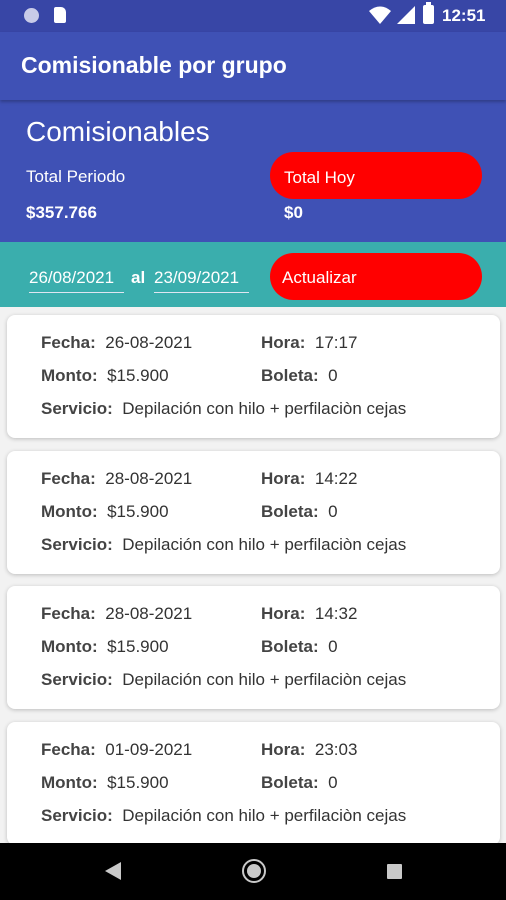 This screenshot has height=900, width=506. I want to click on fecha-field: Fecha: 26-08-2021, so click(116, 343).